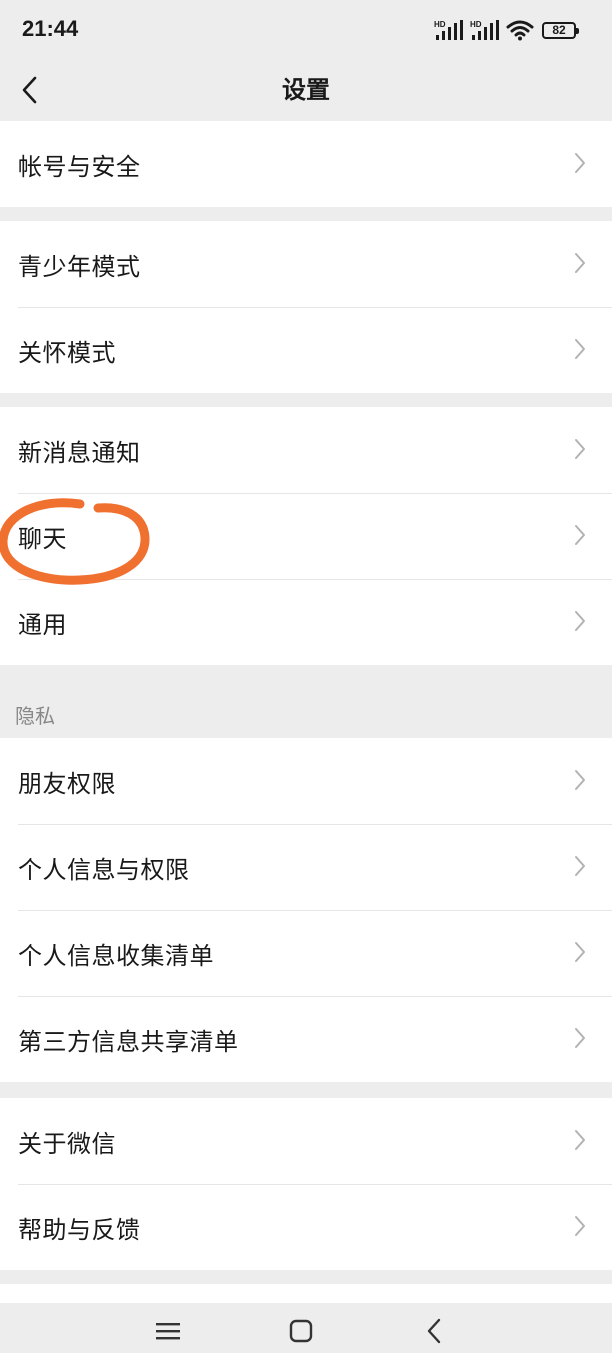 Image resolution: width=612 pixels, height=1353 pixels. I want to click on battery-level: 82, so click(559, 29).